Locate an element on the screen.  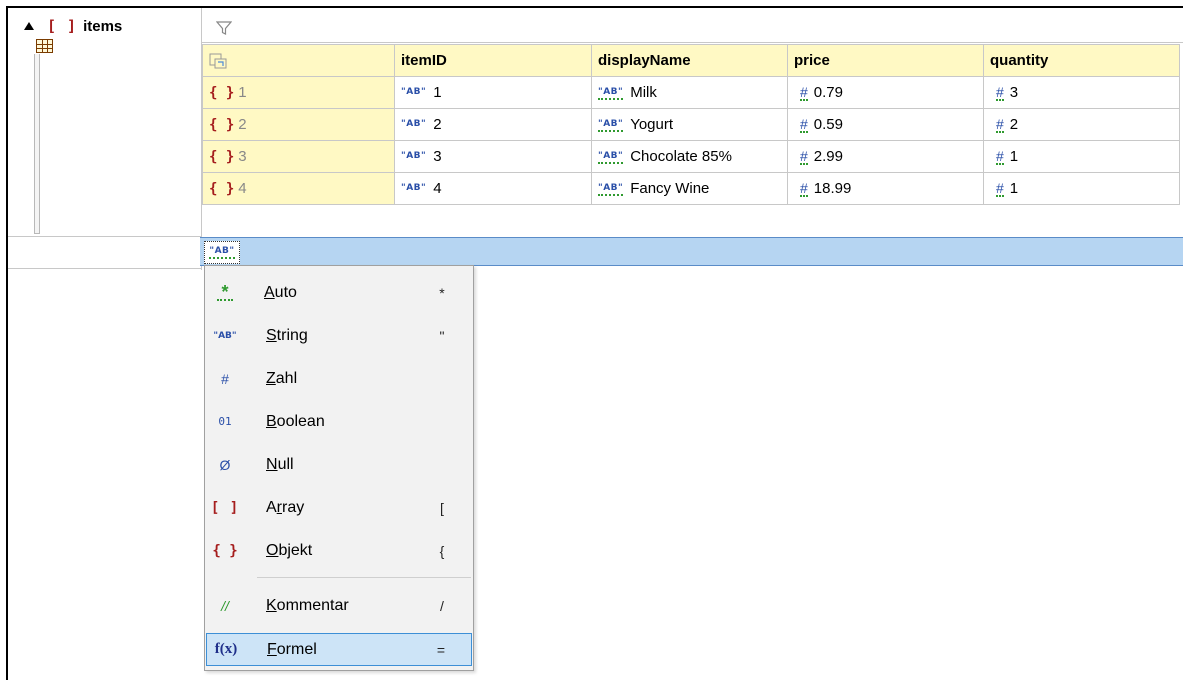
menu-item-string: "AB" String " is located at coordinates (339, 335).